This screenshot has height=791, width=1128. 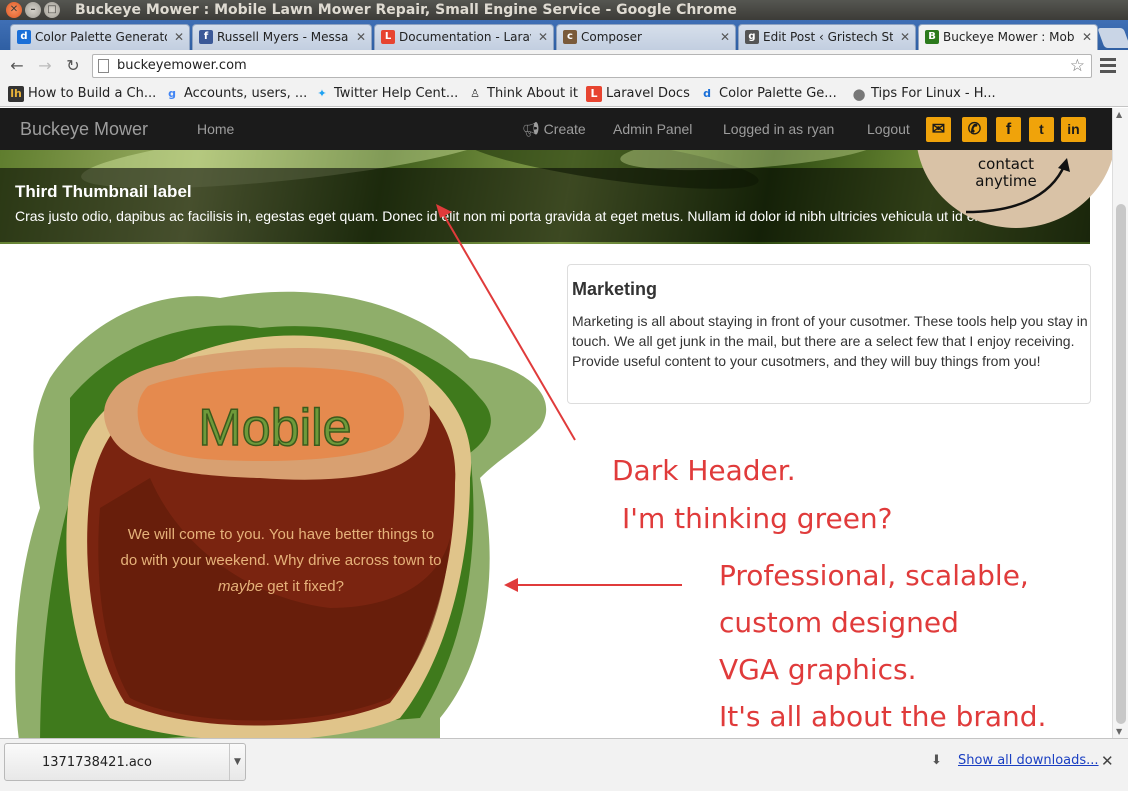 I want to click on scrollbar-thumb, so click(x=1121, y=464).